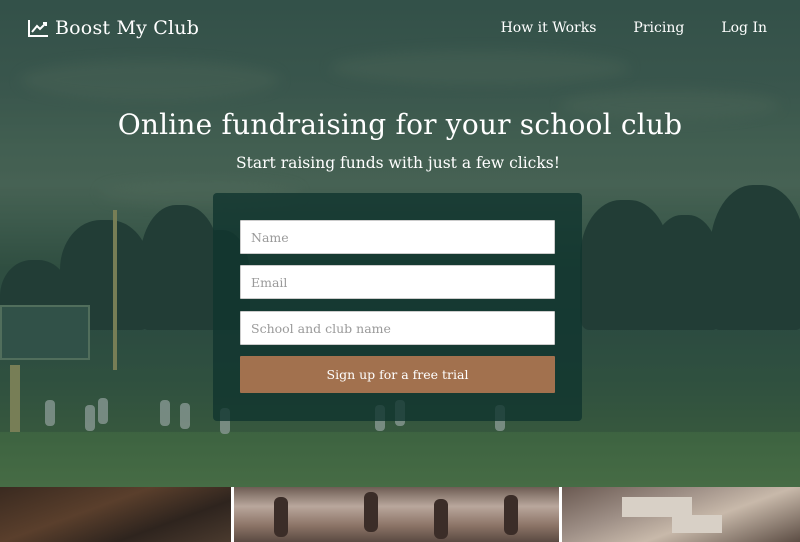  Describe the element at coordinates (397, 237) in the screenshot. I see `name-input` at that location.